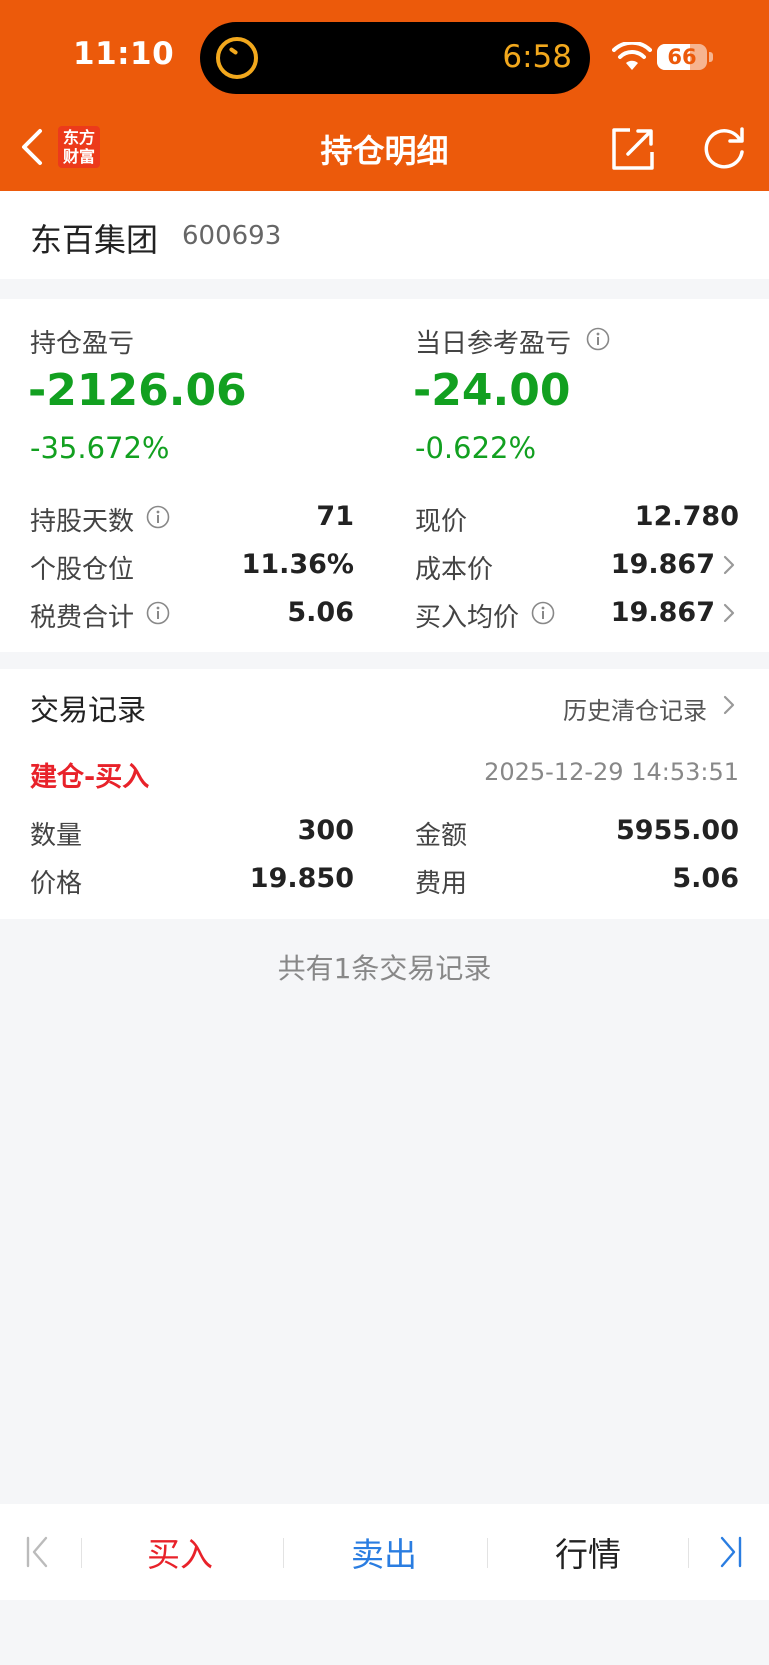 The height and width of the screenshot is (1665, 769). Describe the element at coordinates (395, 58) in the screenshot. I see `dynamic-island: 6:58` at that location.